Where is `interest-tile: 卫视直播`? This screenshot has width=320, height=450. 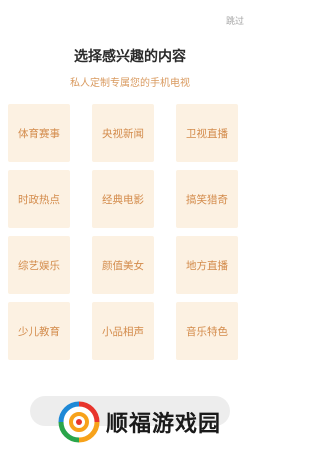 interest-tile: 卫视直播 is located at coordinates (207, 133).